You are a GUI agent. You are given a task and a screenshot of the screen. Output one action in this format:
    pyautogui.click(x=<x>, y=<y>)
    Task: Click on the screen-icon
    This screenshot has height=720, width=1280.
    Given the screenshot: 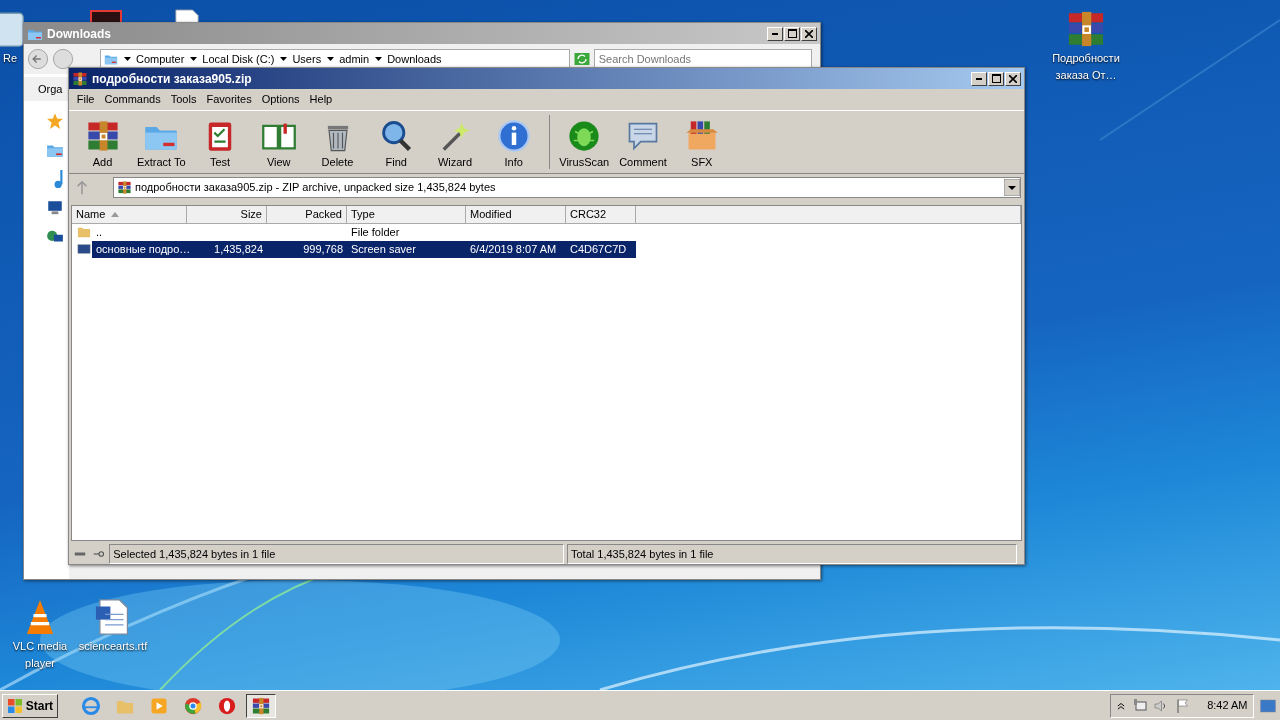 What is the action you would take?
    pyautogui.click(x=84, y=249)
    